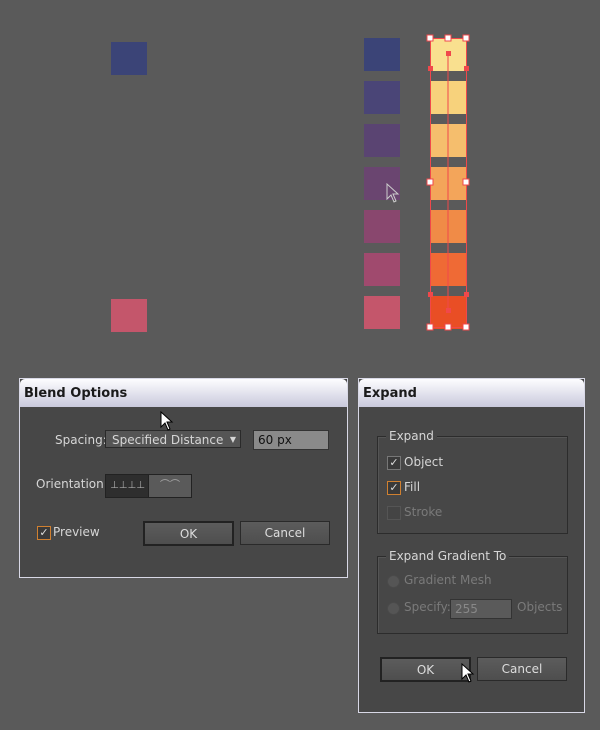  I want to click on objects-label: Objects, so click(540, 607).